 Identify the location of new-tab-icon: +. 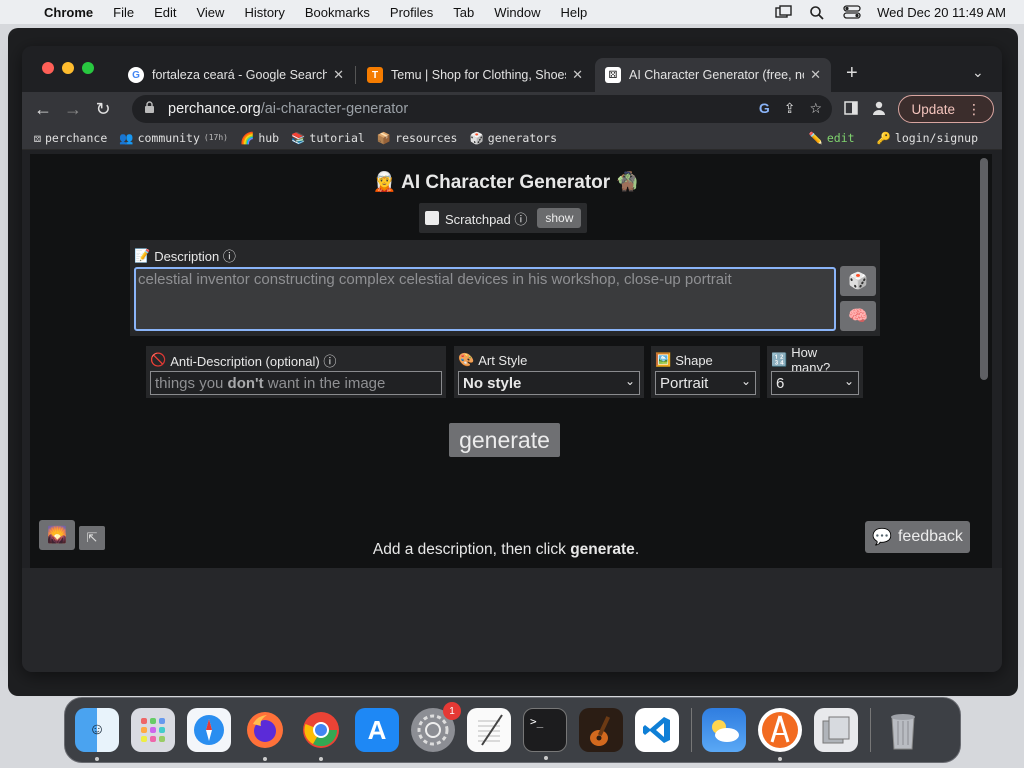
(852, 73).